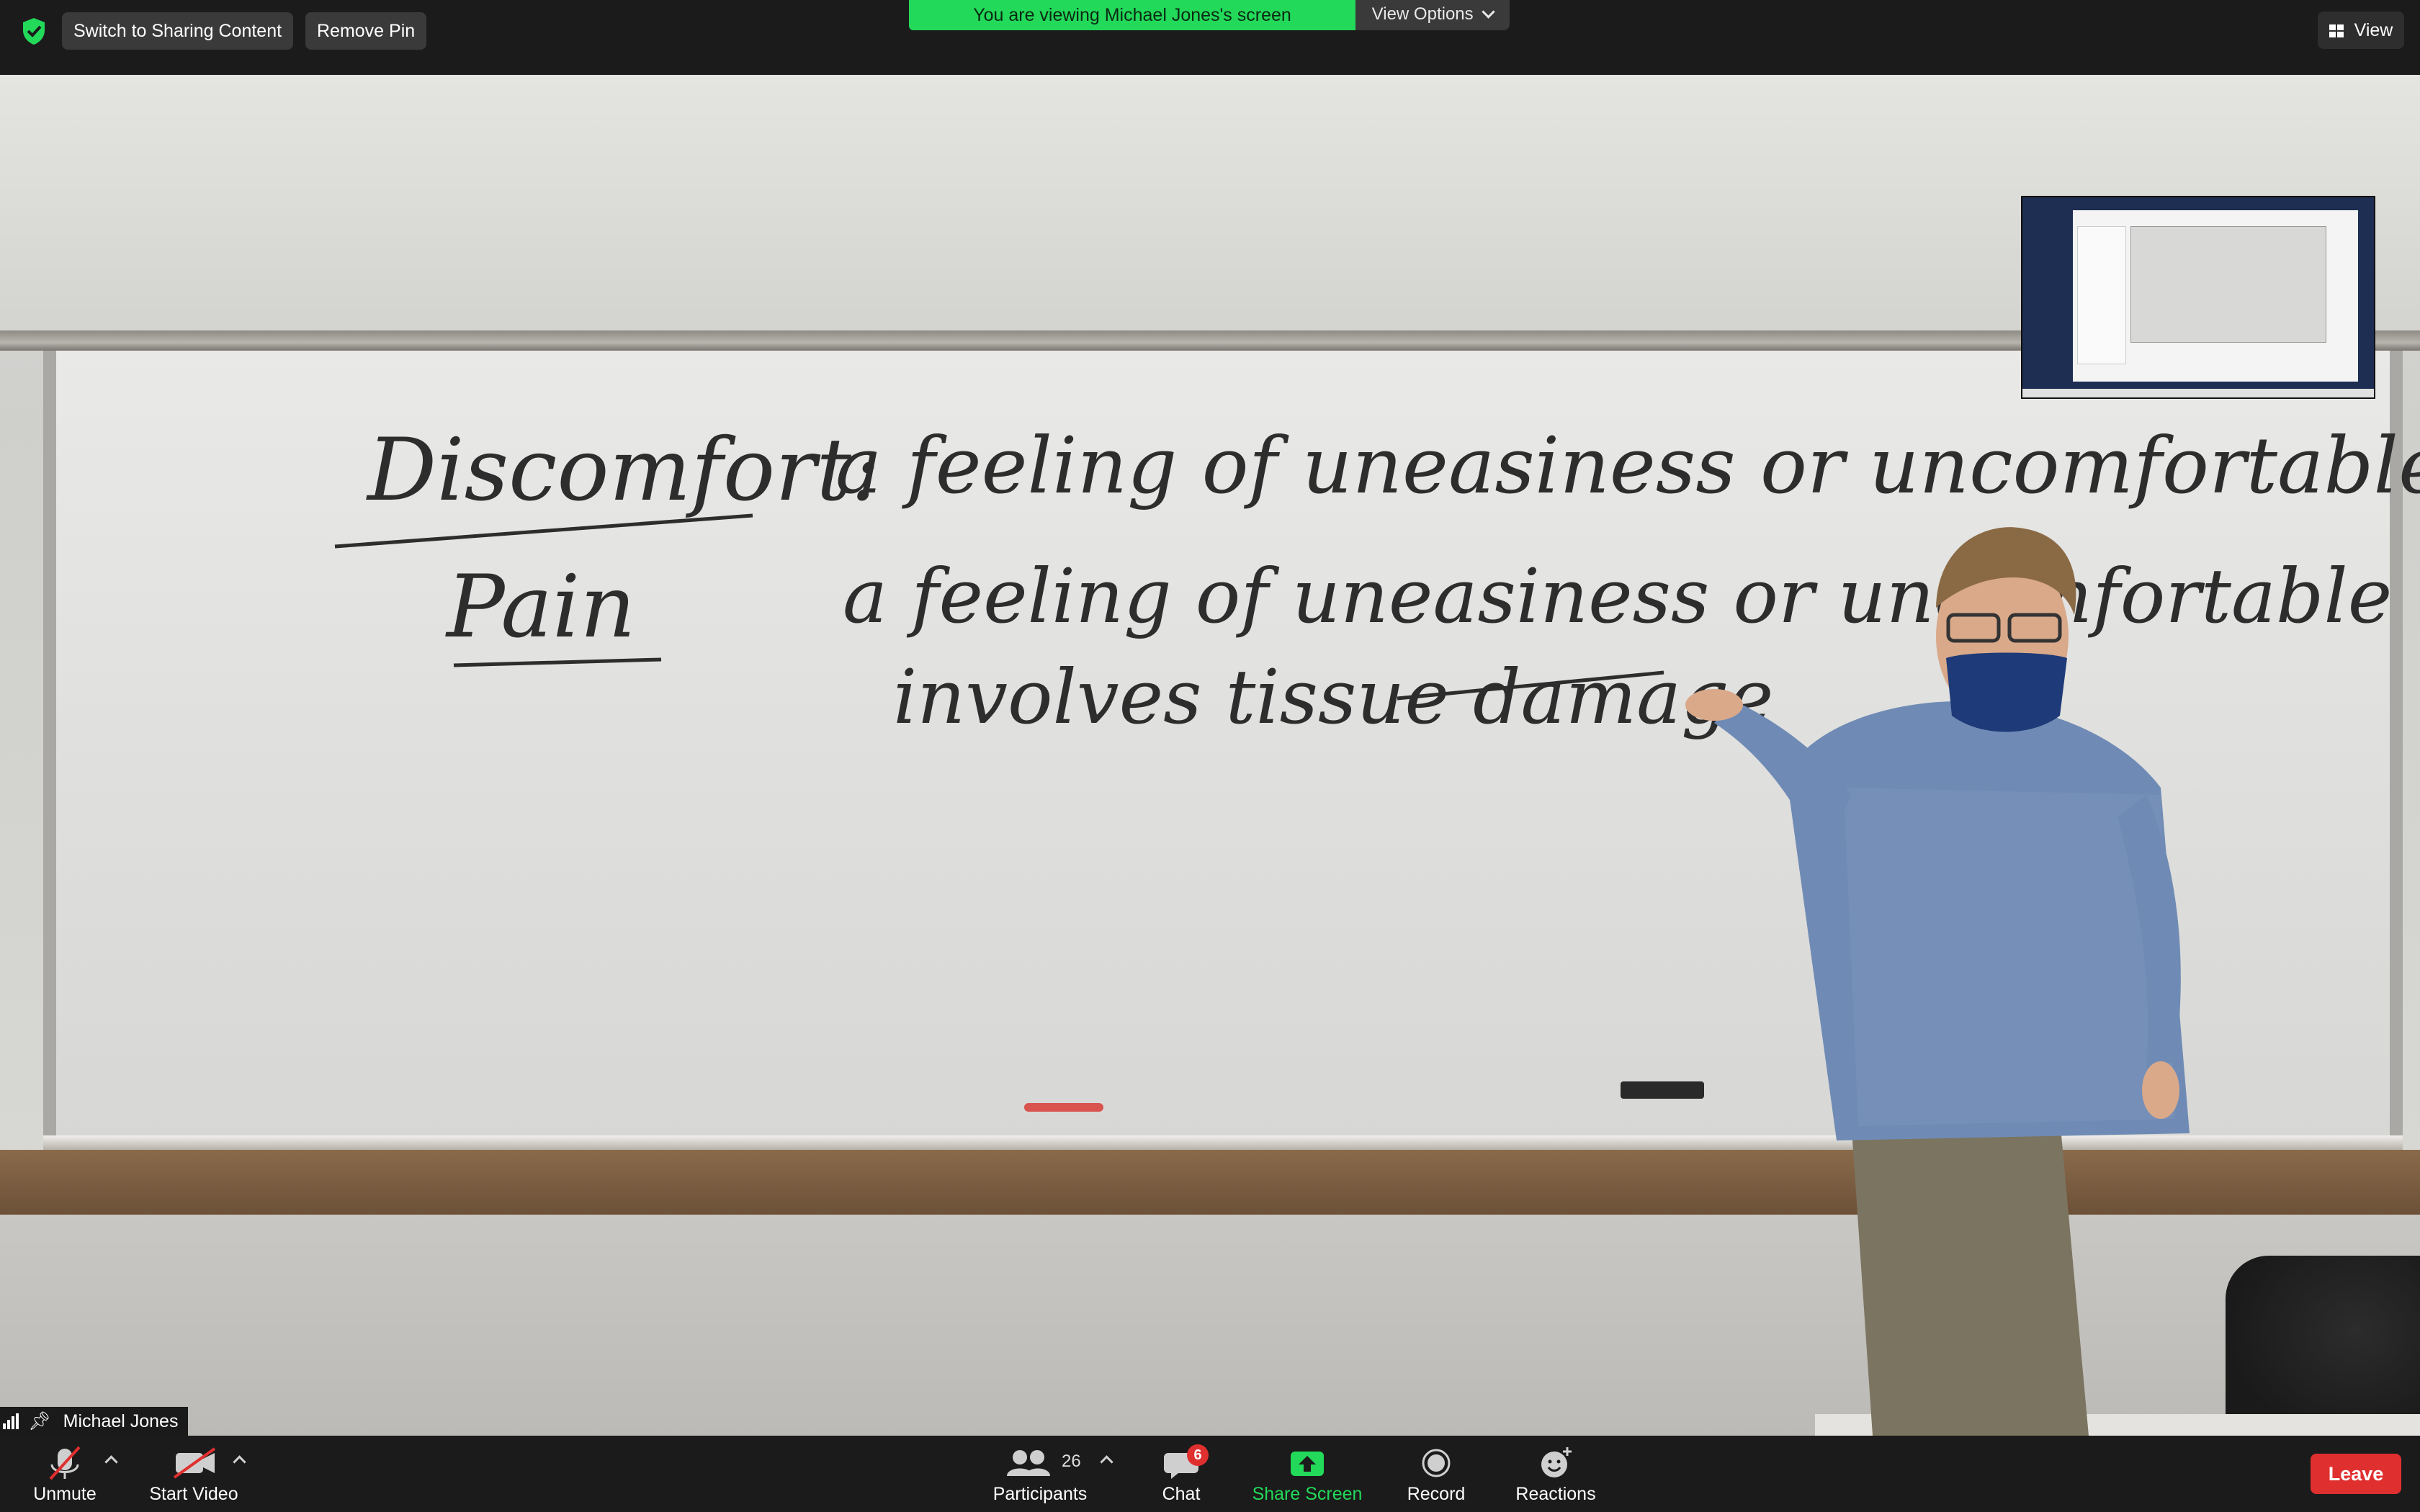 The height and width of the screenshot is (1512, 2420). I want to click on remove-pin-button: Remove Pin, so click(366, 31).